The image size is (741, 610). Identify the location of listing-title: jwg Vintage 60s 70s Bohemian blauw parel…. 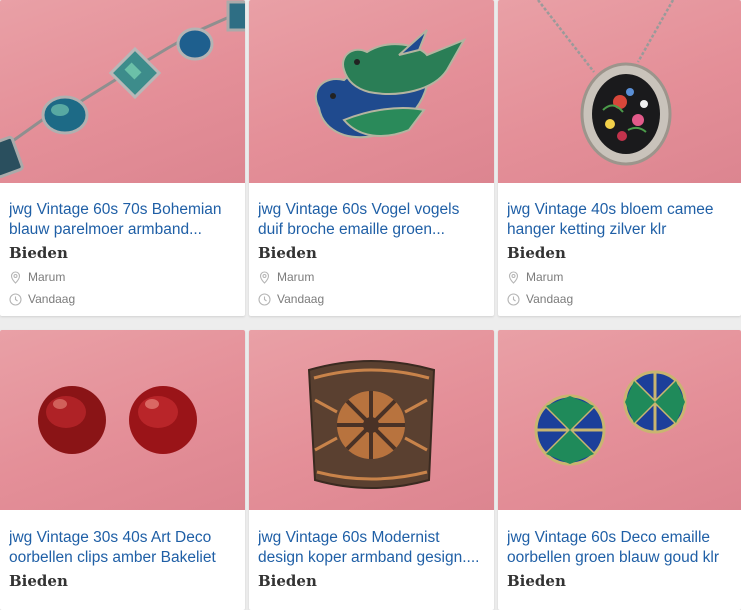
(124, 220).